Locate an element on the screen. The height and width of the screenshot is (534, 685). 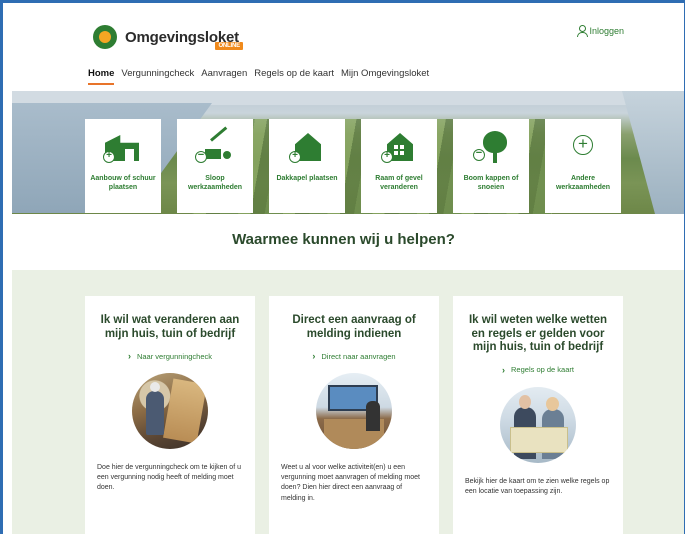
help-heading: Waarmee kunnen wij u helpen? is located at coordinates (343, 239).